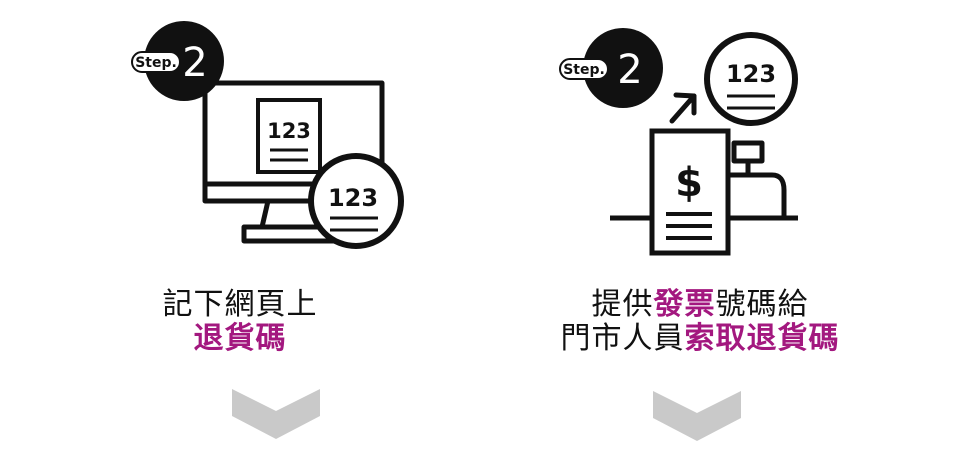 This screenshot has height=470, width=960. What do you see at coordinates (684, 304) in the screenshot?
I see `caption-highlight-invoice: 發票` at bounding box center [684, 304].